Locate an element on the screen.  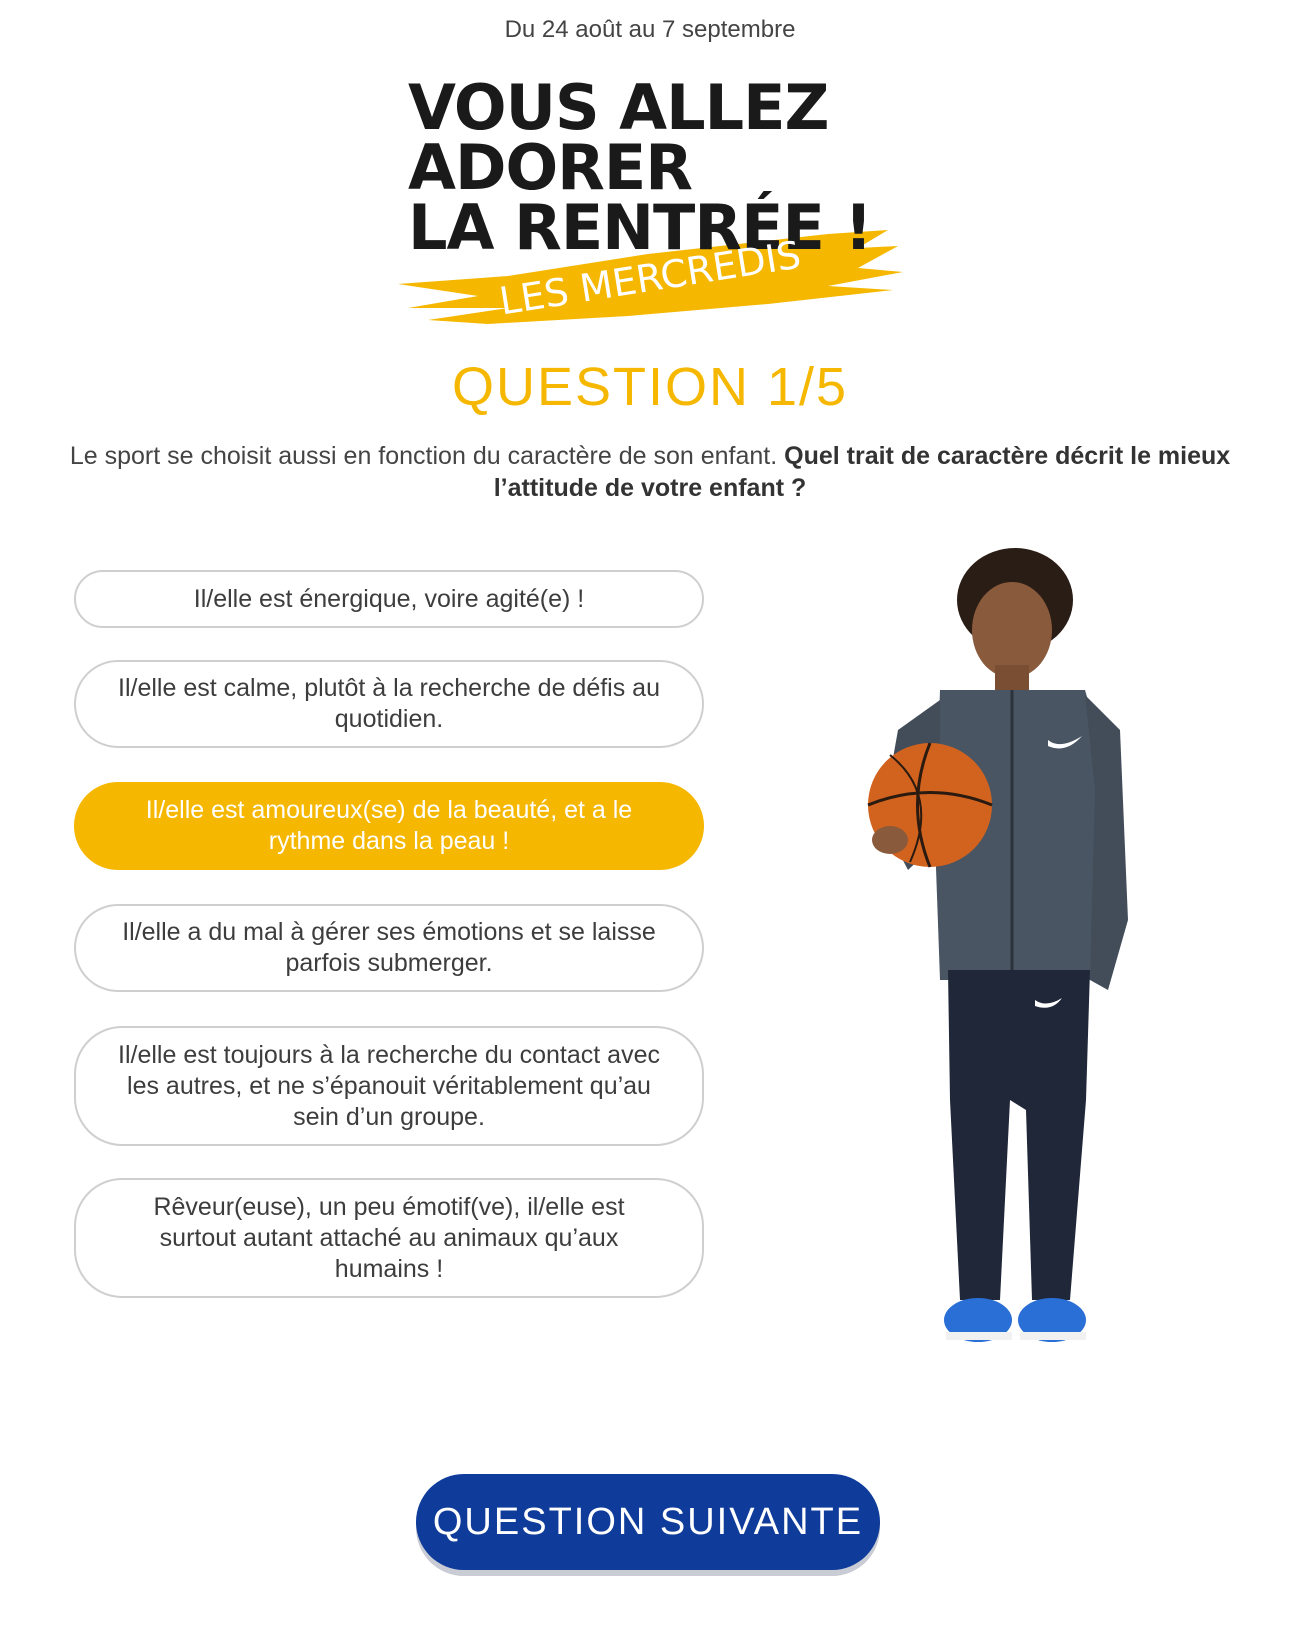
headline: VOUS ALLEZ ADORER LA RENTRÉE ! is located at coordinates (648, 167).